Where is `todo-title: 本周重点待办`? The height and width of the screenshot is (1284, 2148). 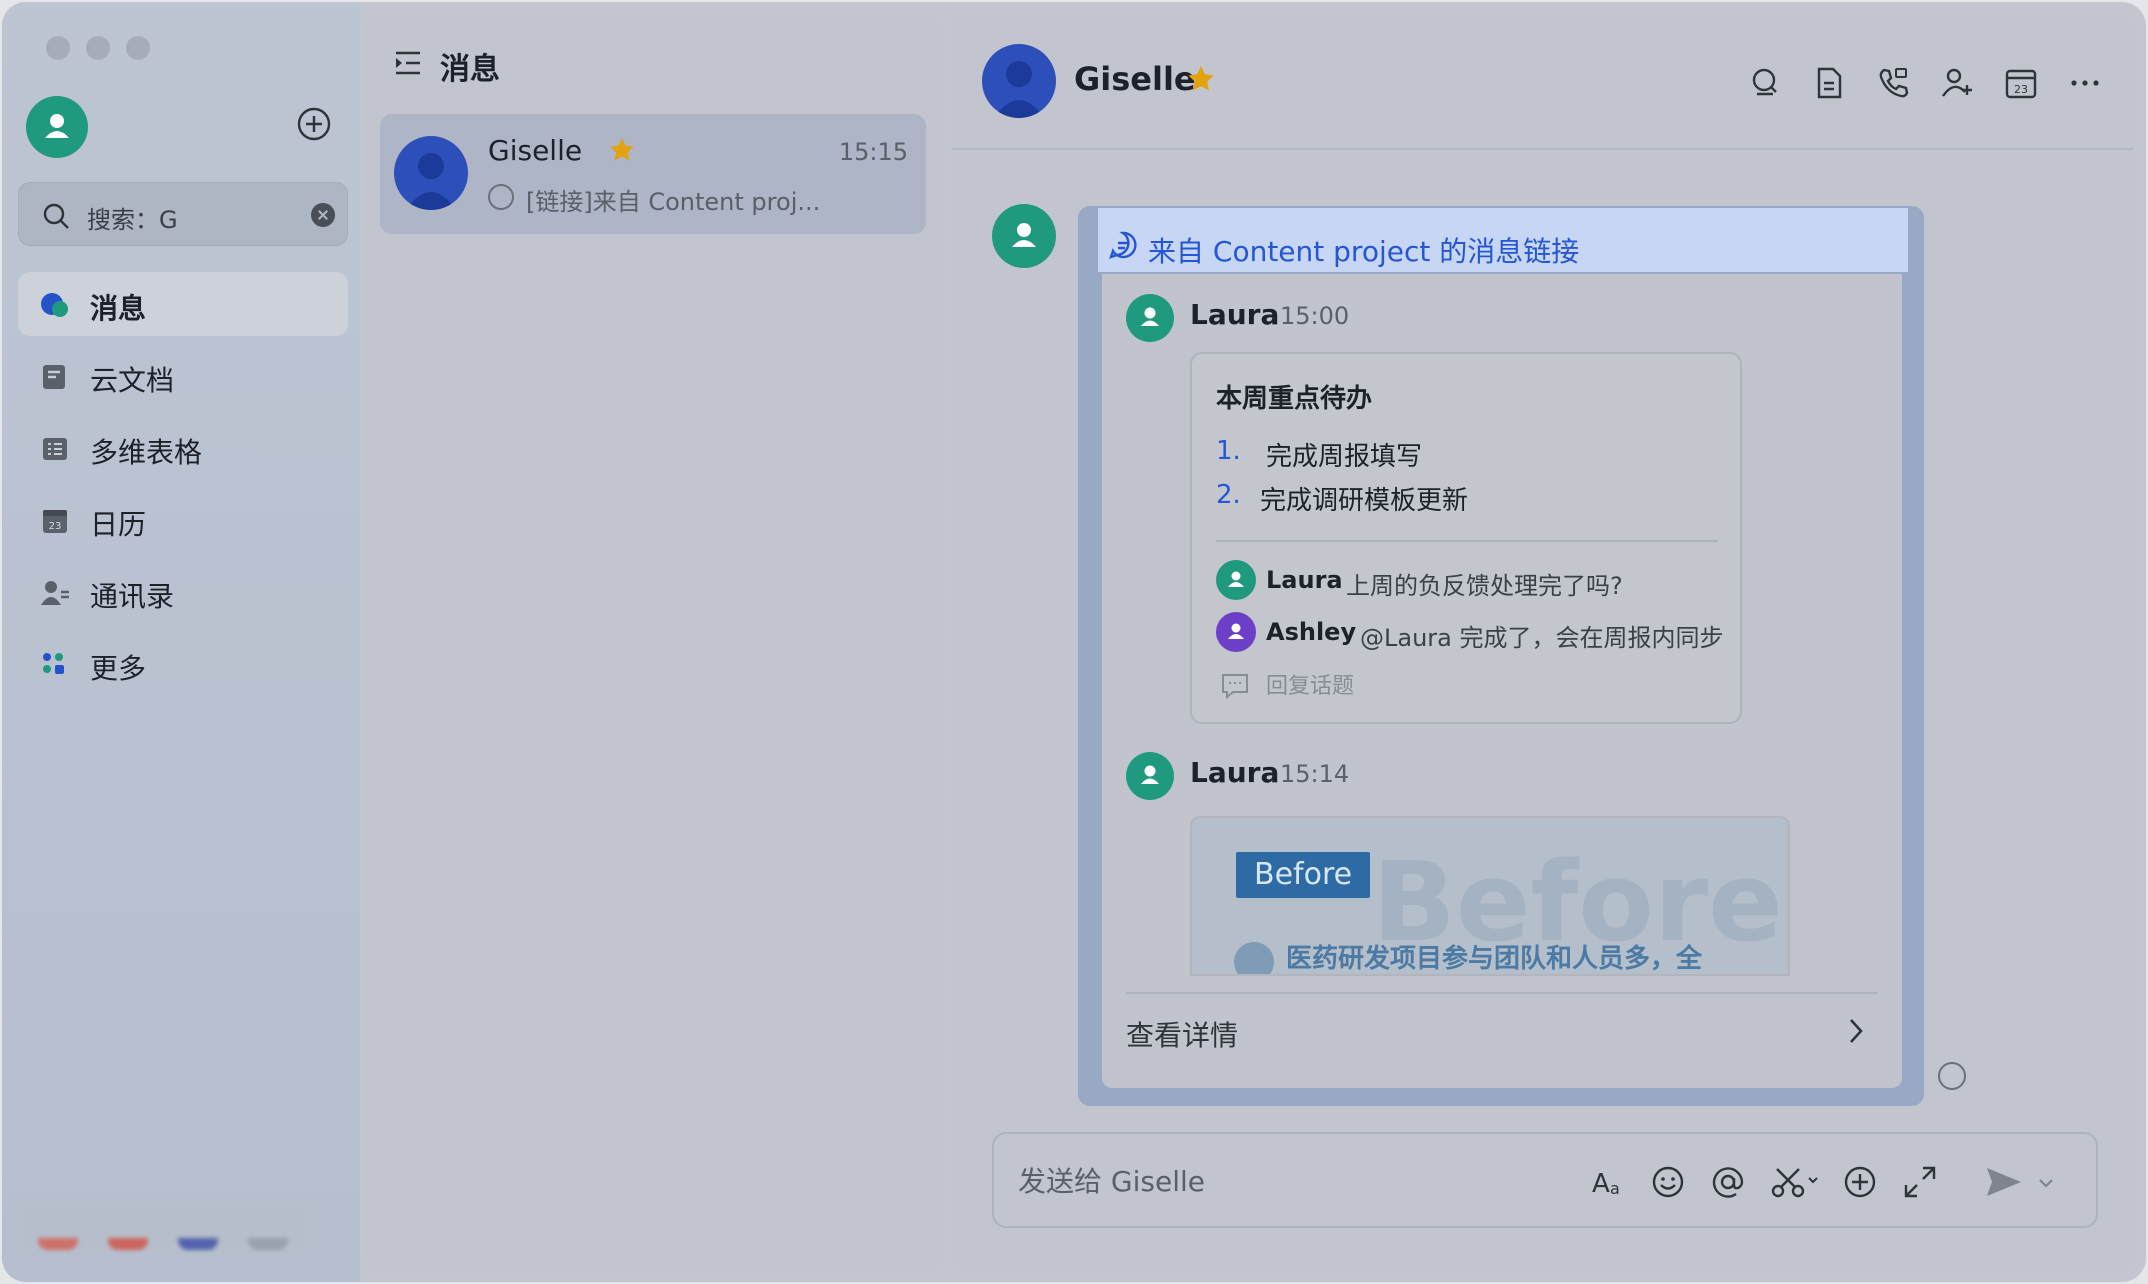
todo-title: 本周重点待办 is located at coordinates (1294, 399).